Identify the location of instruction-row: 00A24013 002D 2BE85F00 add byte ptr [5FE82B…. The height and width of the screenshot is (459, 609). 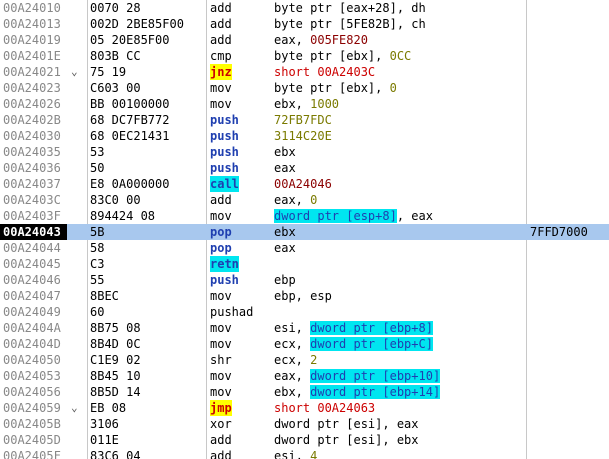
(304, 24).